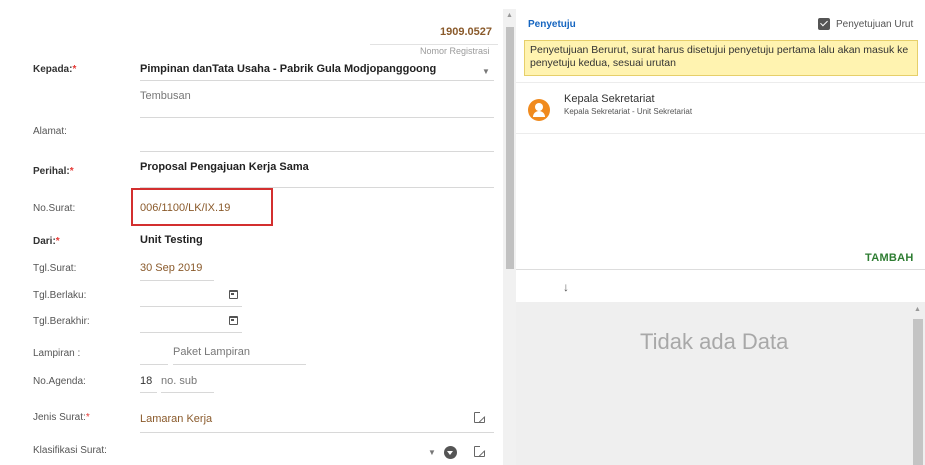 The height and width of the screenshot is (465, 925). What do you see at coordinates (917, 309) in the screenshot?
I see `empty-scroll-up-icon: ▲` at bounding box center [917, 309].